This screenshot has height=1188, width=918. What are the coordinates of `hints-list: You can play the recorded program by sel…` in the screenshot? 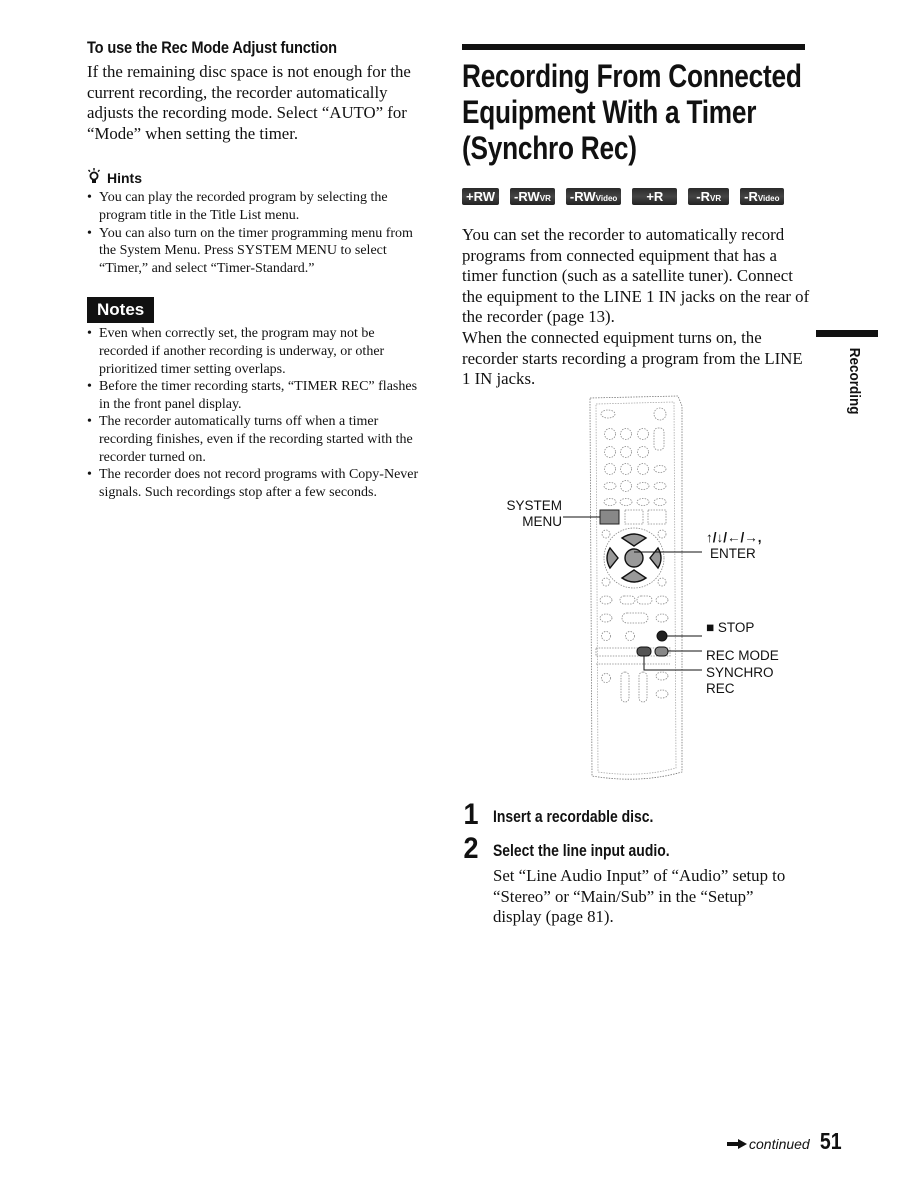 It's located at (257, 233).